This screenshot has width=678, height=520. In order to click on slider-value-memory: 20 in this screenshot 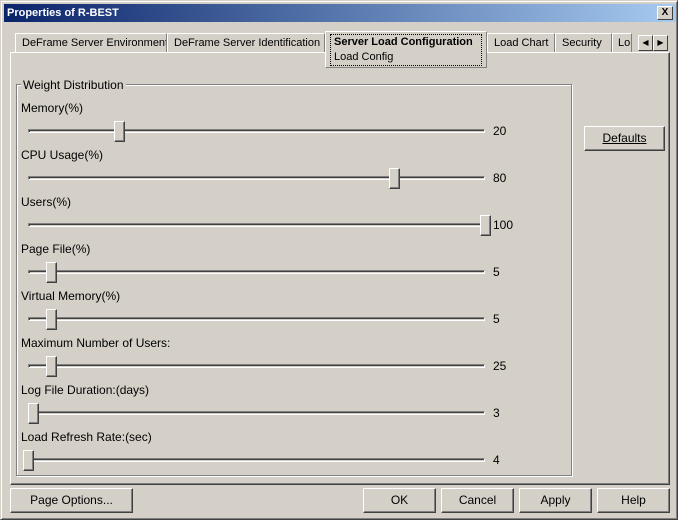, I will do `click(500, 131)`.